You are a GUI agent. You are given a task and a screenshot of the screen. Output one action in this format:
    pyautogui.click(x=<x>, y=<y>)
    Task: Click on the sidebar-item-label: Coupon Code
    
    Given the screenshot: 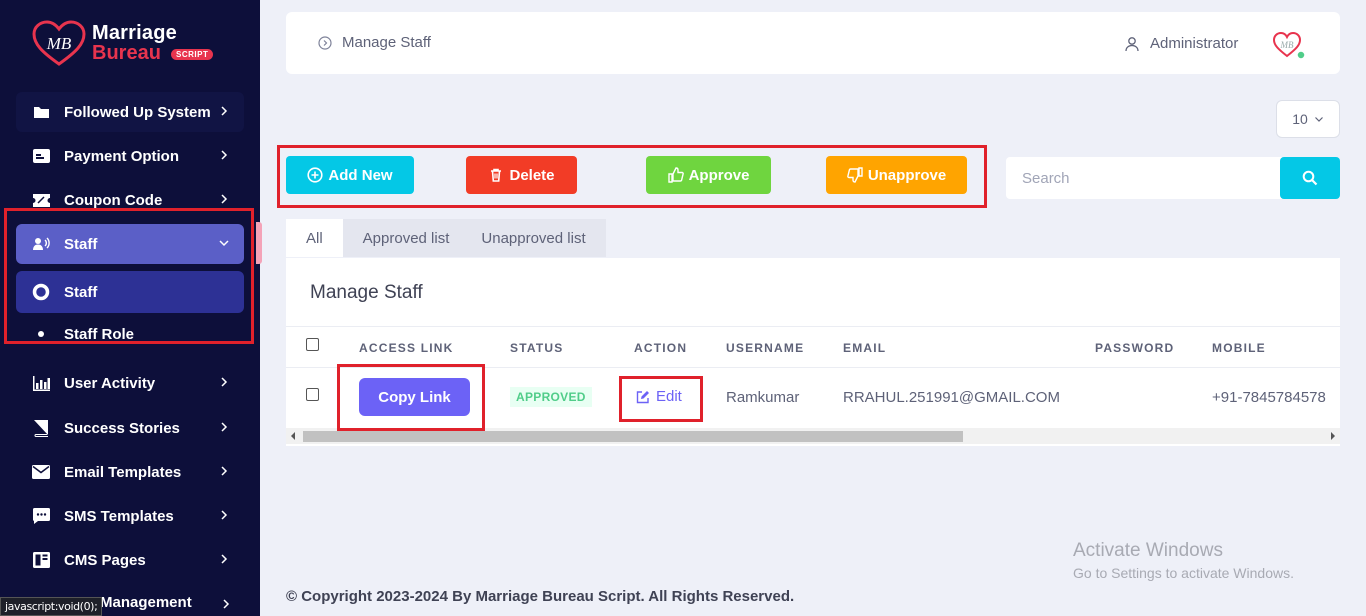 What is the action you would take?
    pyautogui.click(x=113, y=200)
    